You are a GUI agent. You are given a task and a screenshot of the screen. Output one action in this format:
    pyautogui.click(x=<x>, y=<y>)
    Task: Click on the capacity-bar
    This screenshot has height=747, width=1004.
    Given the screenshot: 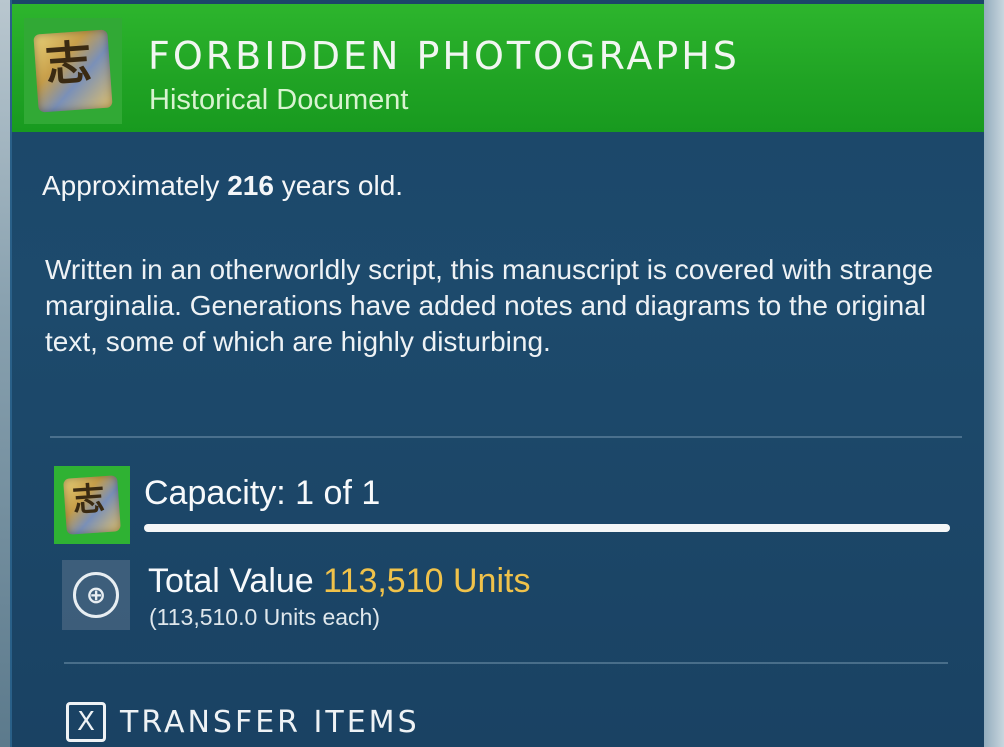 What is the action you would take?
    pyautogui.click(x=547, y=528)
    